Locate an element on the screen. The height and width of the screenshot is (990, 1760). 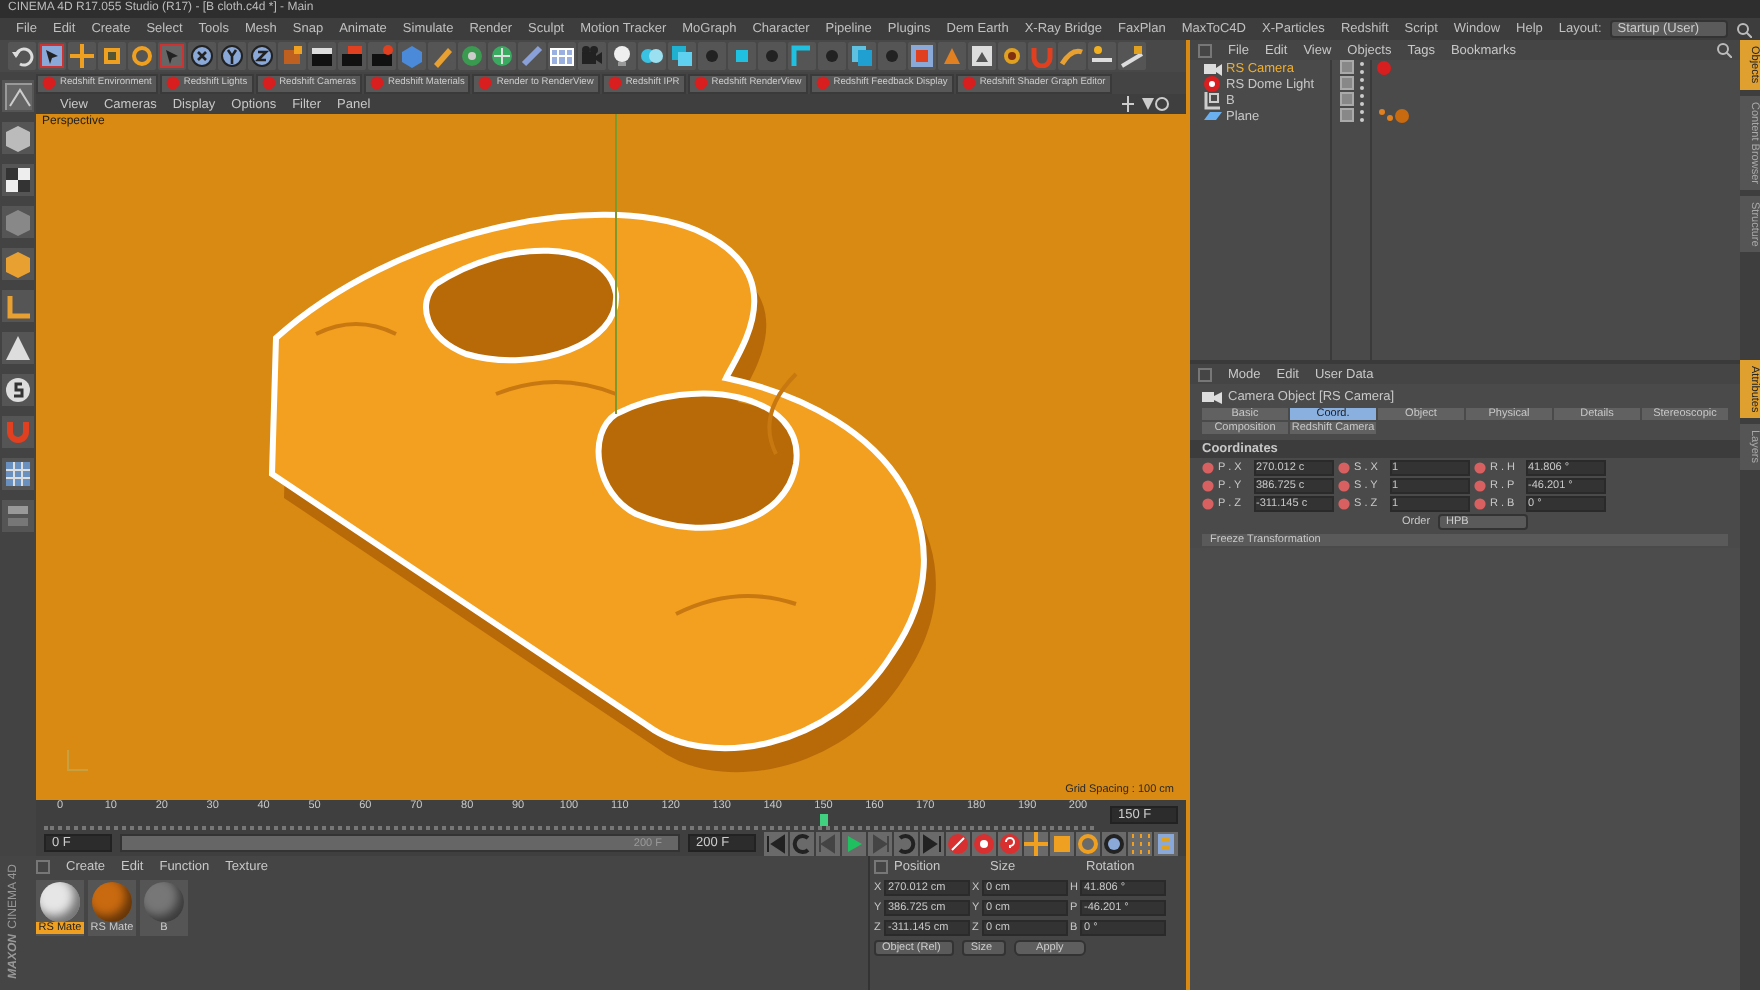
y-axis-icon is located at coordinates (232, 56).